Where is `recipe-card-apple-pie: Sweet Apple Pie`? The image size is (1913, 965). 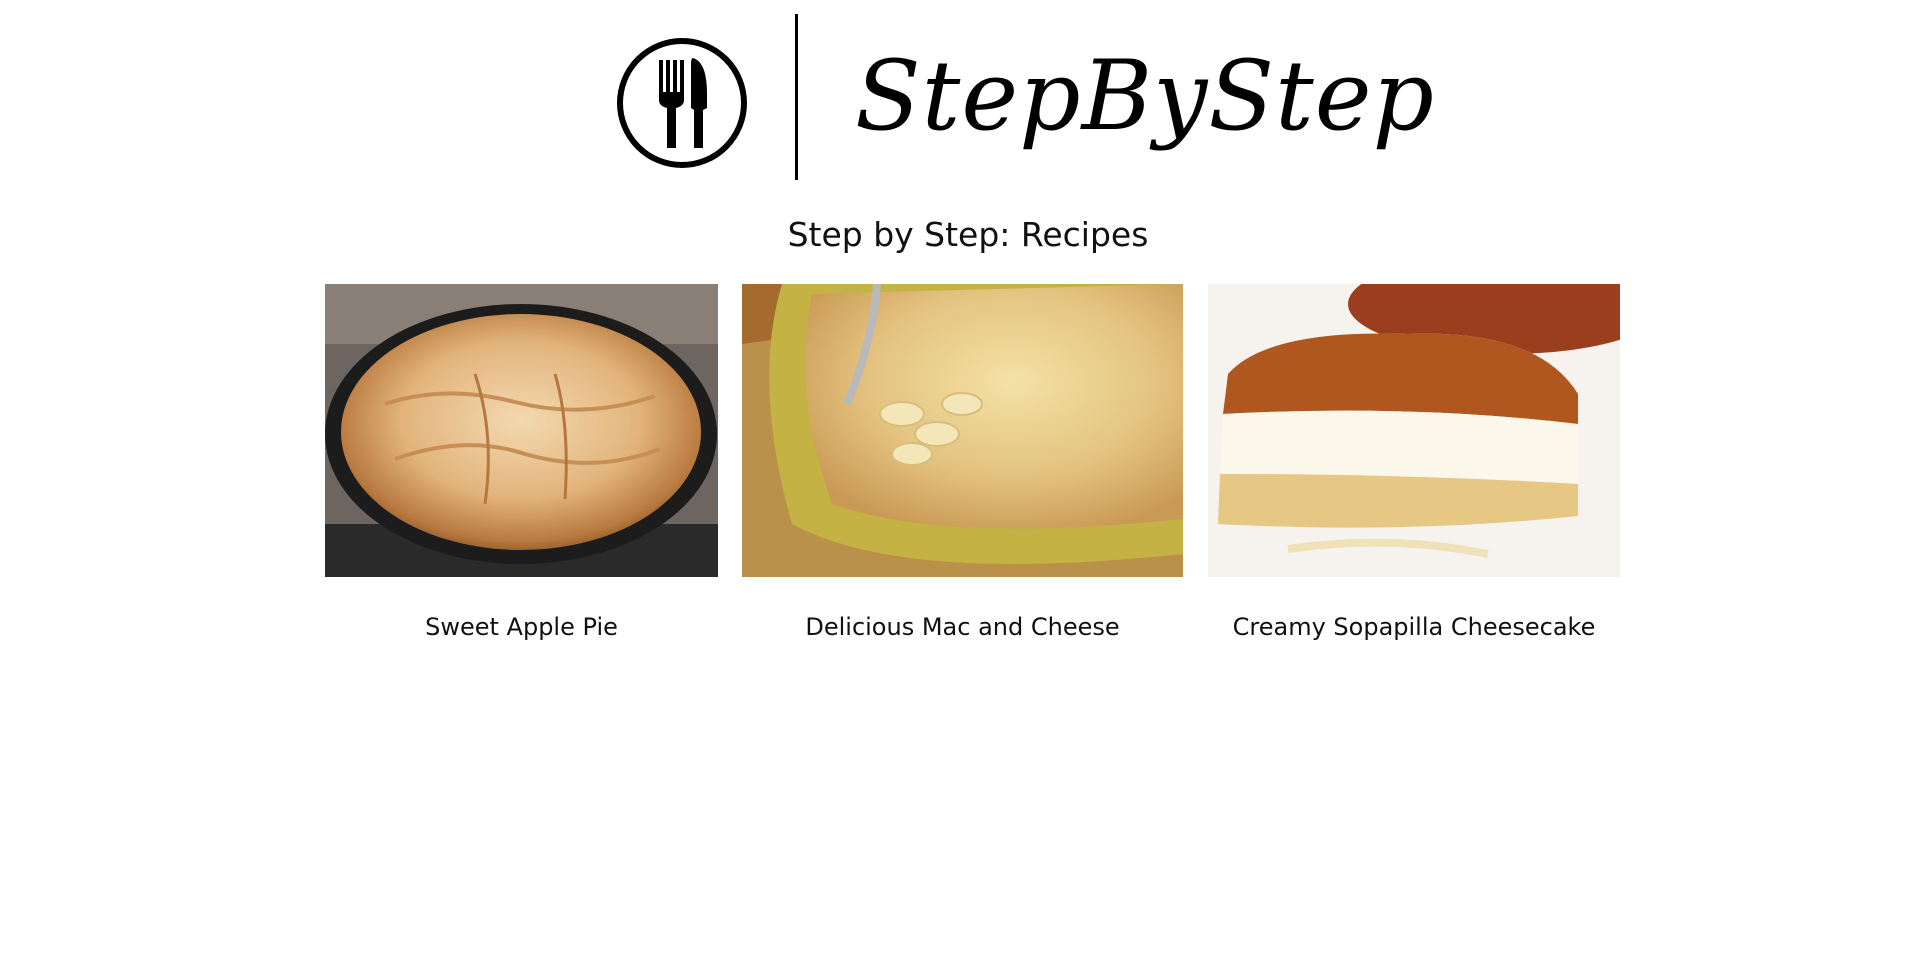
recipe-card-apple-pie: Sweet Apple Pie is located at coordinates (521, 463).